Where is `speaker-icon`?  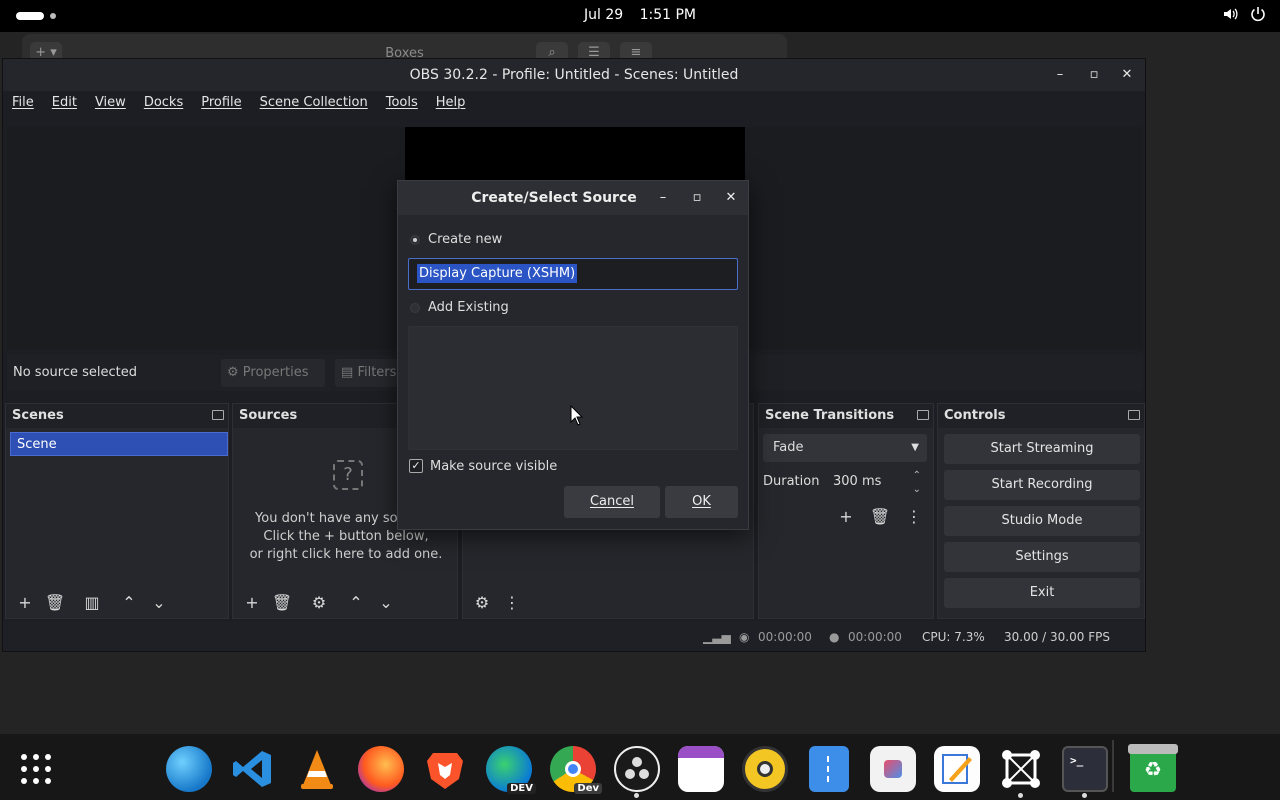
speaker-icon is located at coordinates (1230, 16).